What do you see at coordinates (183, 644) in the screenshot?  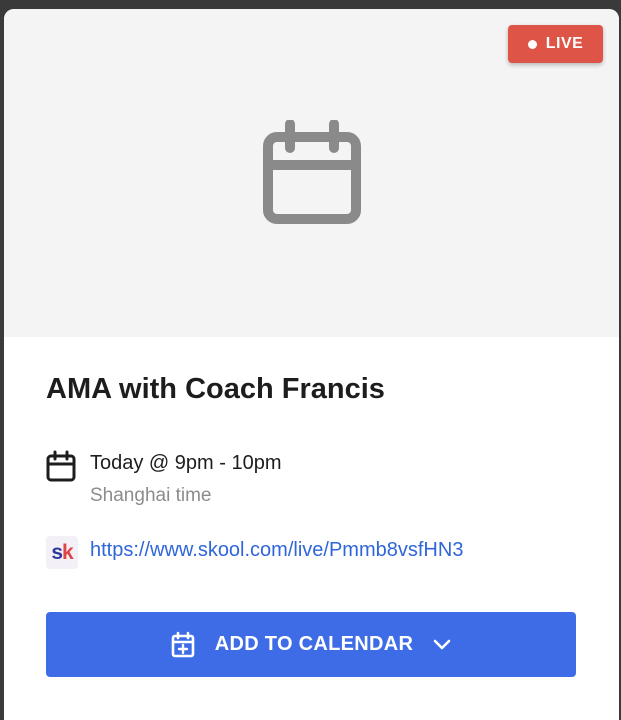 I see `calendar-add-icon` at bounding box center [183, 644].